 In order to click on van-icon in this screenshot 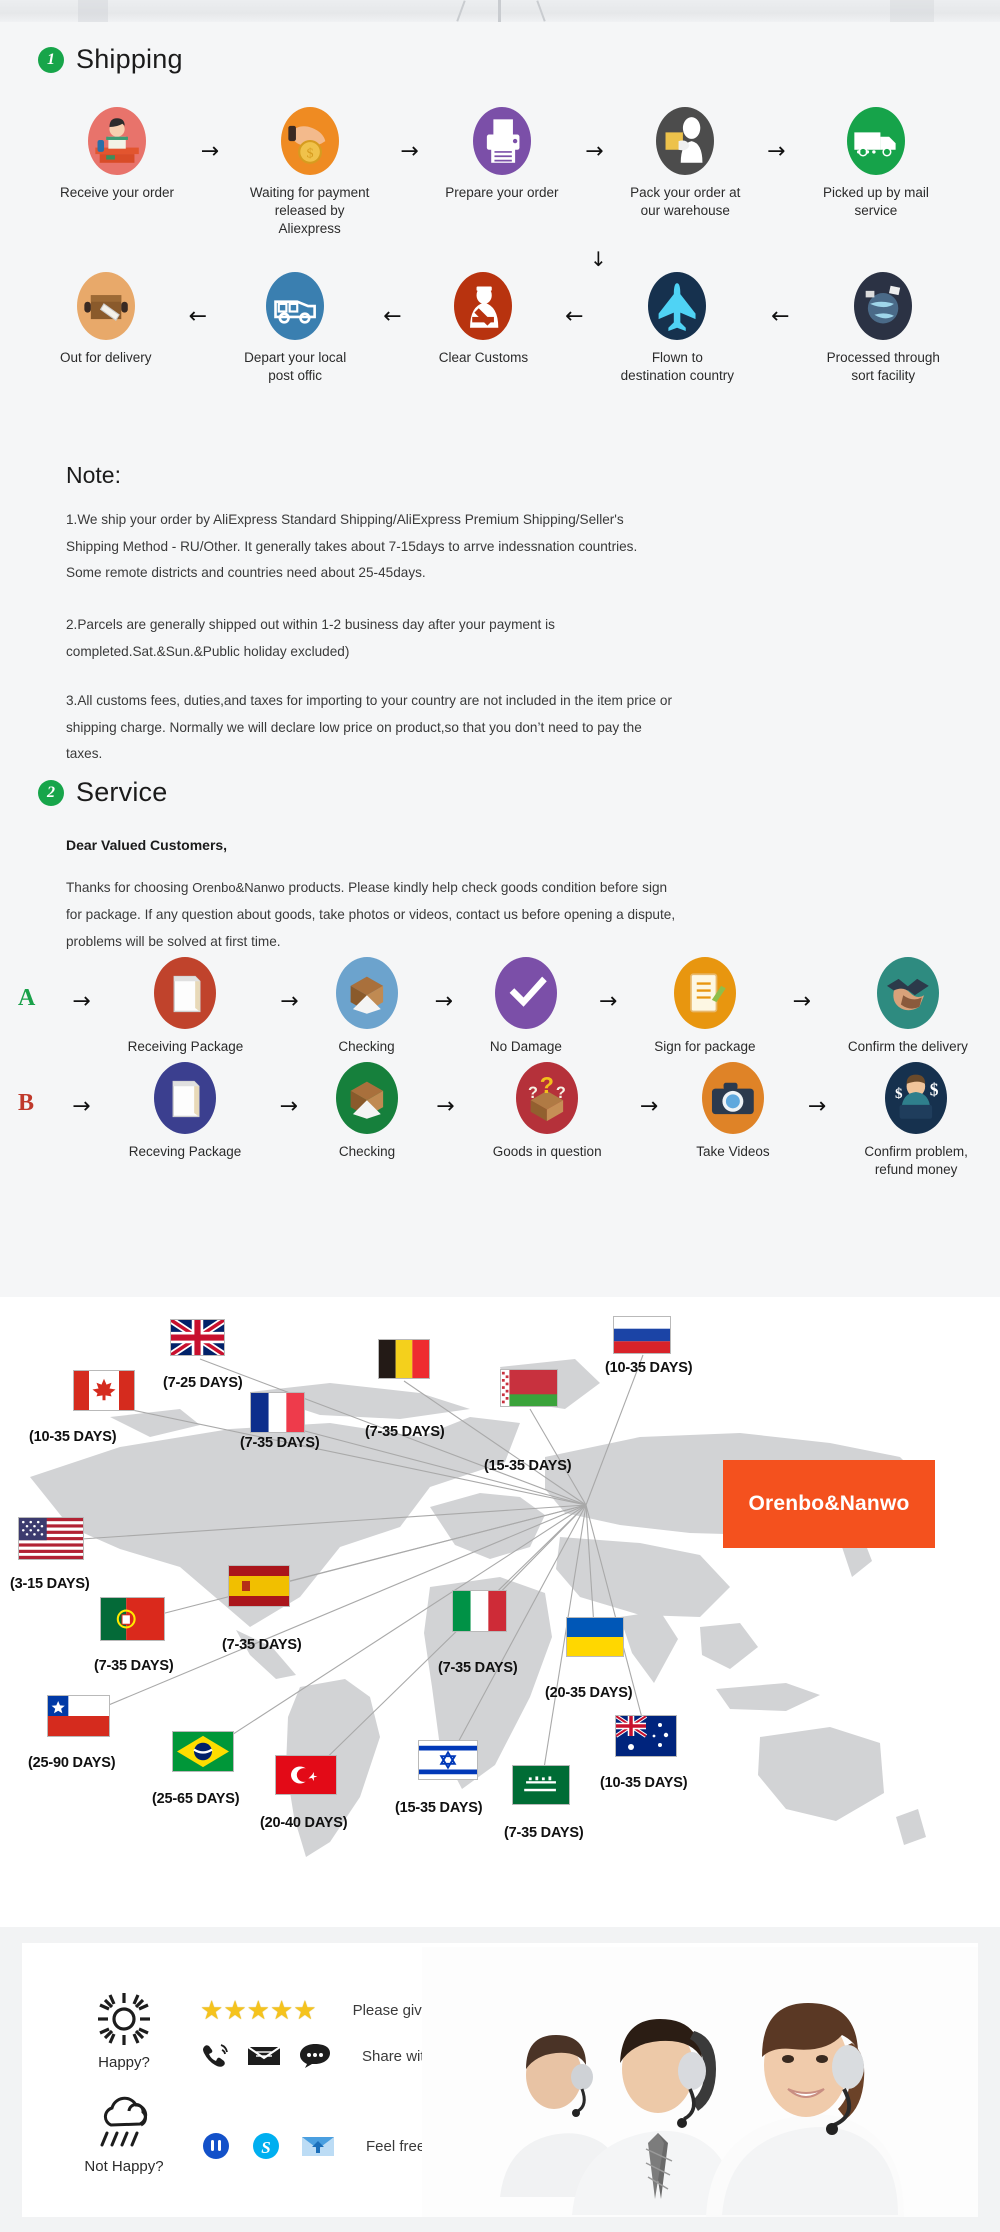, I will do `click(295, 312)`.